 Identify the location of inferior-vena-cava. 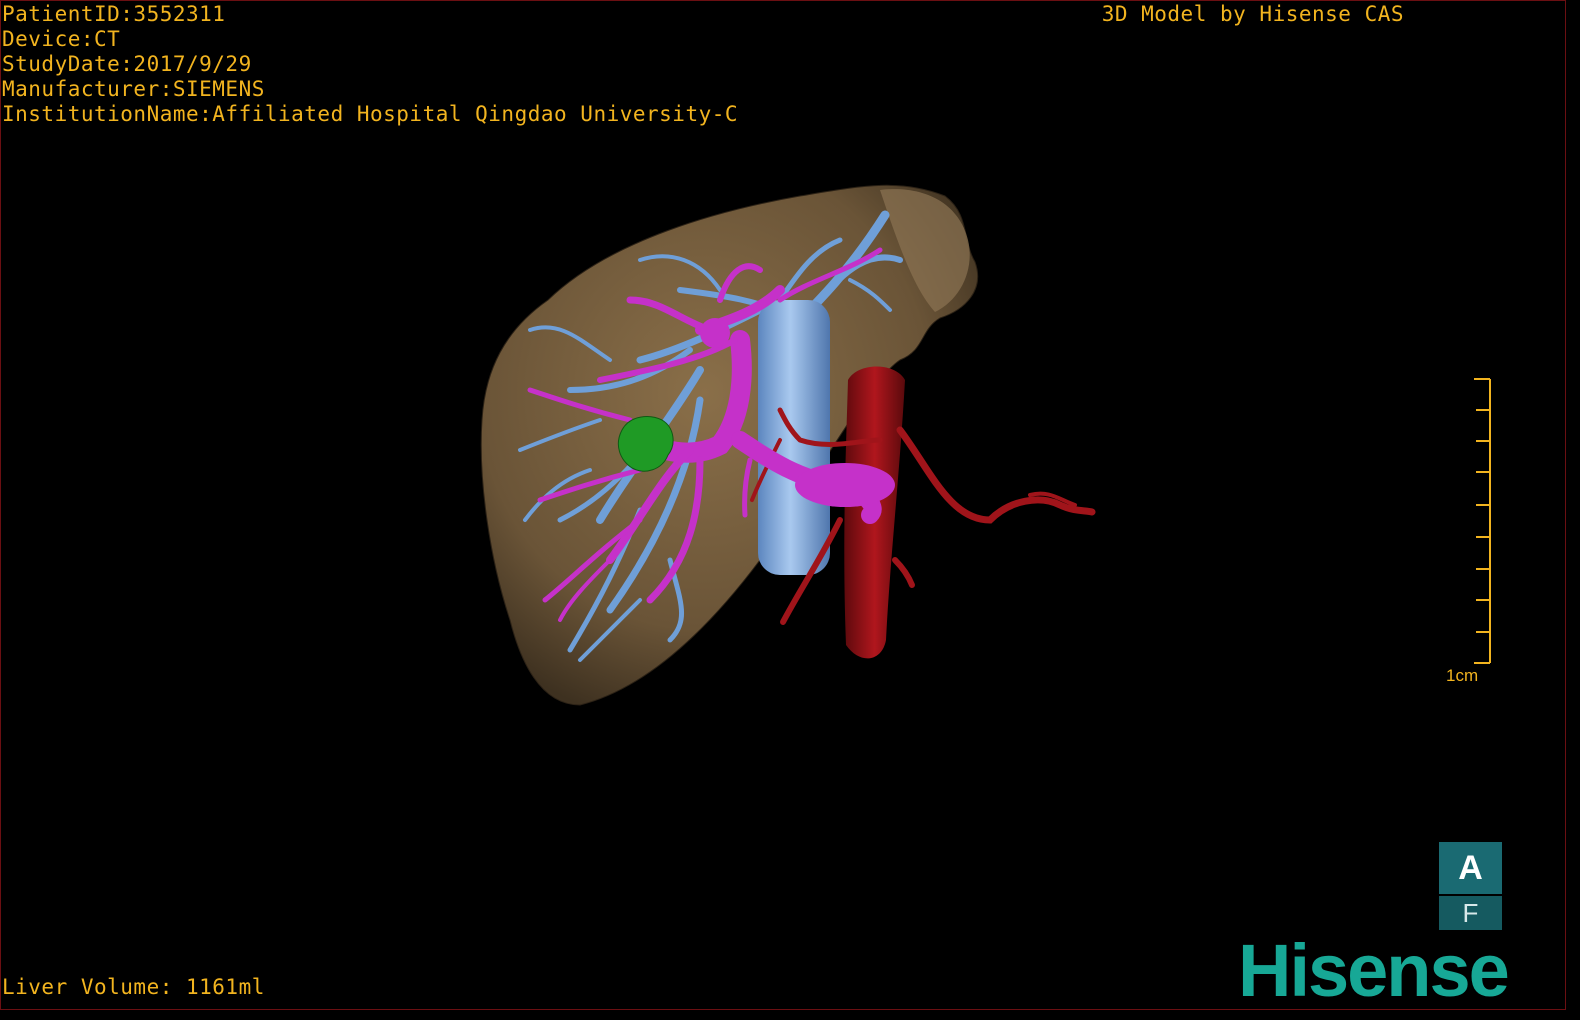
(794, 437).